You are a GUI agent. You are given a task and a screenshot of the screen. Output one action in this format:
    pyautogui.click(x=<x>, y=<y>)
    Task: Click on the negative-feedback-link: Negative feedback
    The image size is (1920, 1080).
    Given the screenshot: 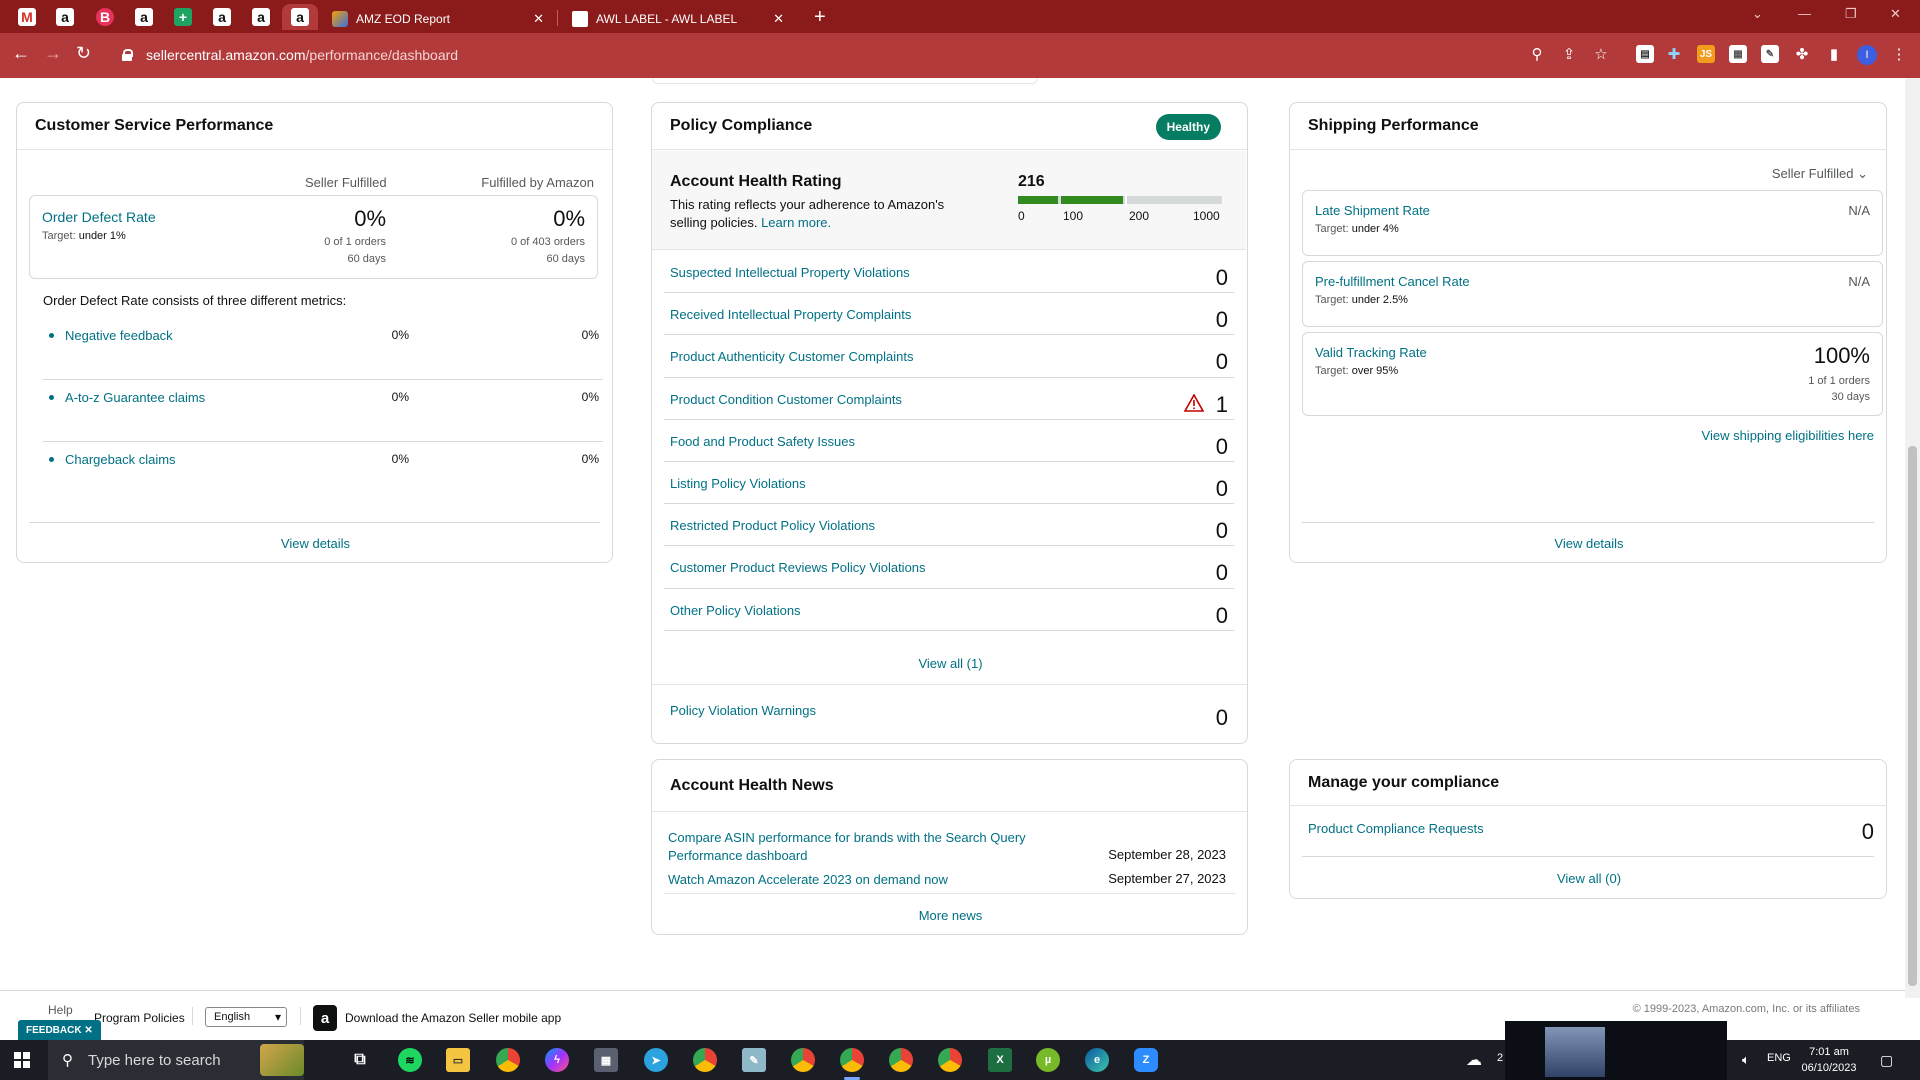 What is the action you would take?
    pyautogui.click(x=119, y=335)
    